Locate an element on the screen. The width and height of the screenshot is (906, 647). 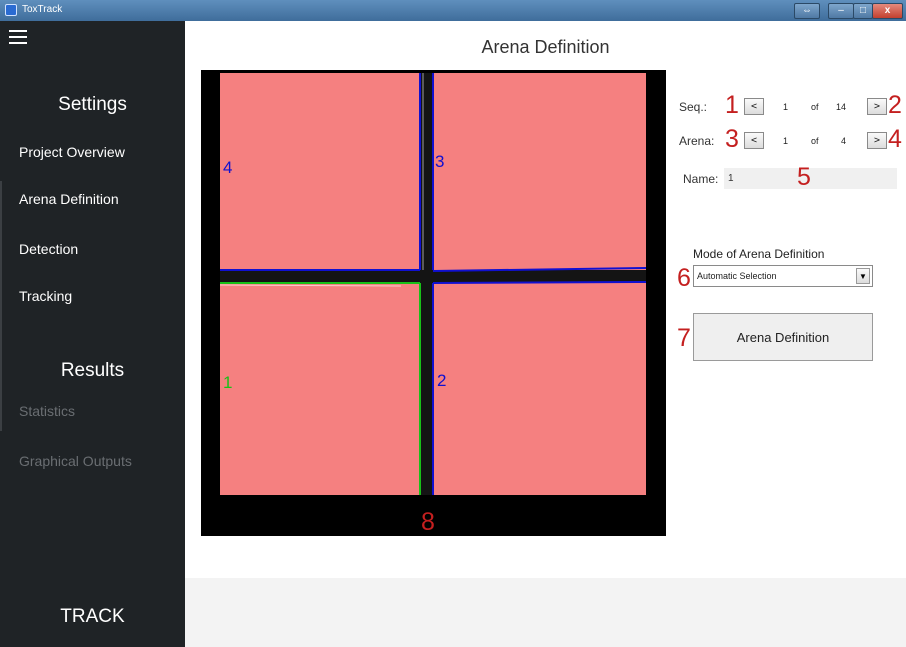
callout-1: 1 is located at coordinates (732, 105).